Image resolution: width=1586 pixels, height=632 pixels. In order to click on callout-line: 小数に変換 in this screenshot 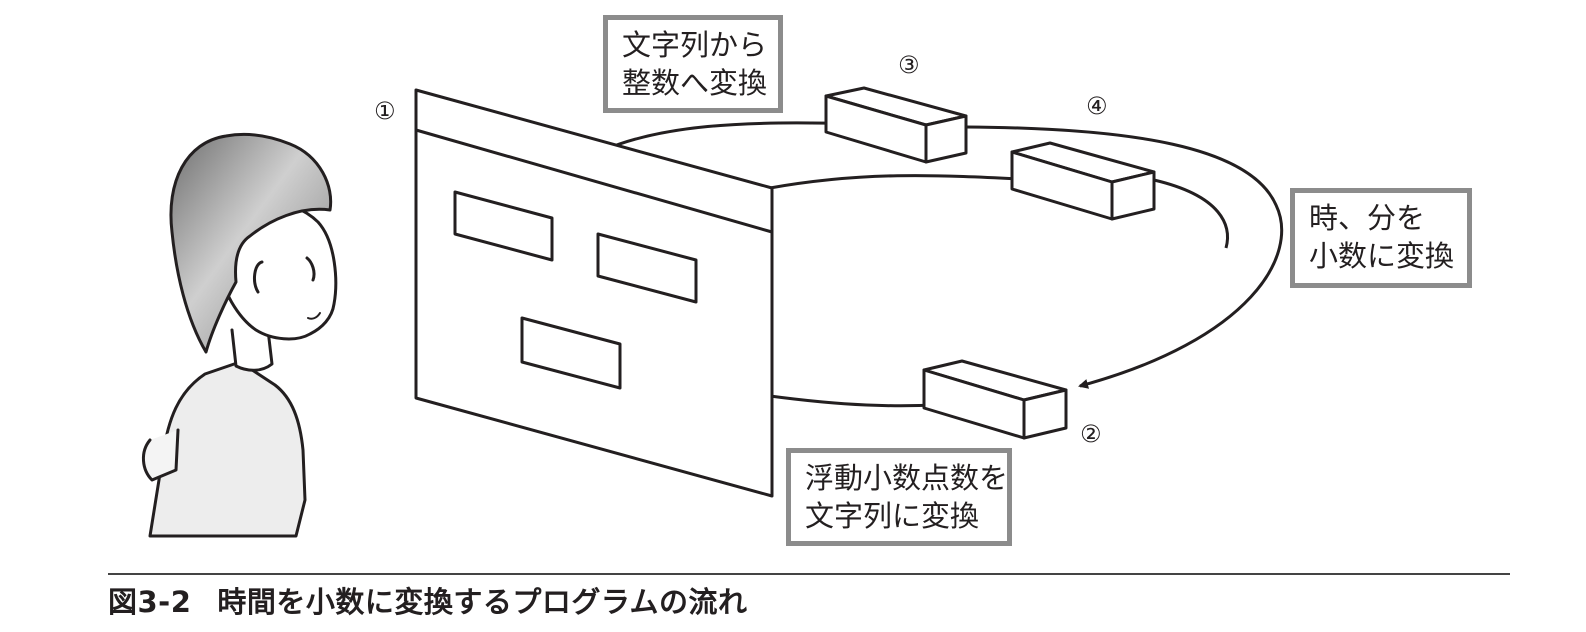, I will do `click(1382, 256)`.